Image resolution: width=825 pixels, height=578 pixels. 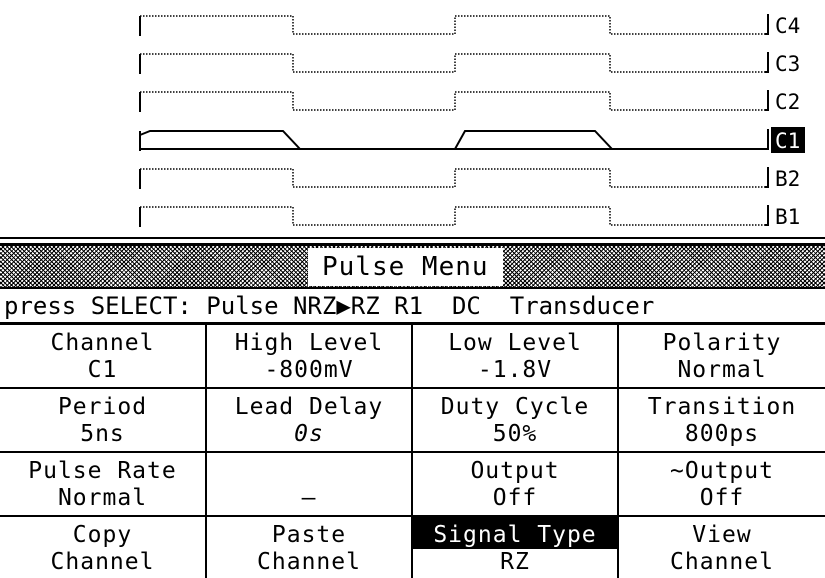 I want to click on lead-delay-button: Lead Delay 0s, so click(x=309, y=420).